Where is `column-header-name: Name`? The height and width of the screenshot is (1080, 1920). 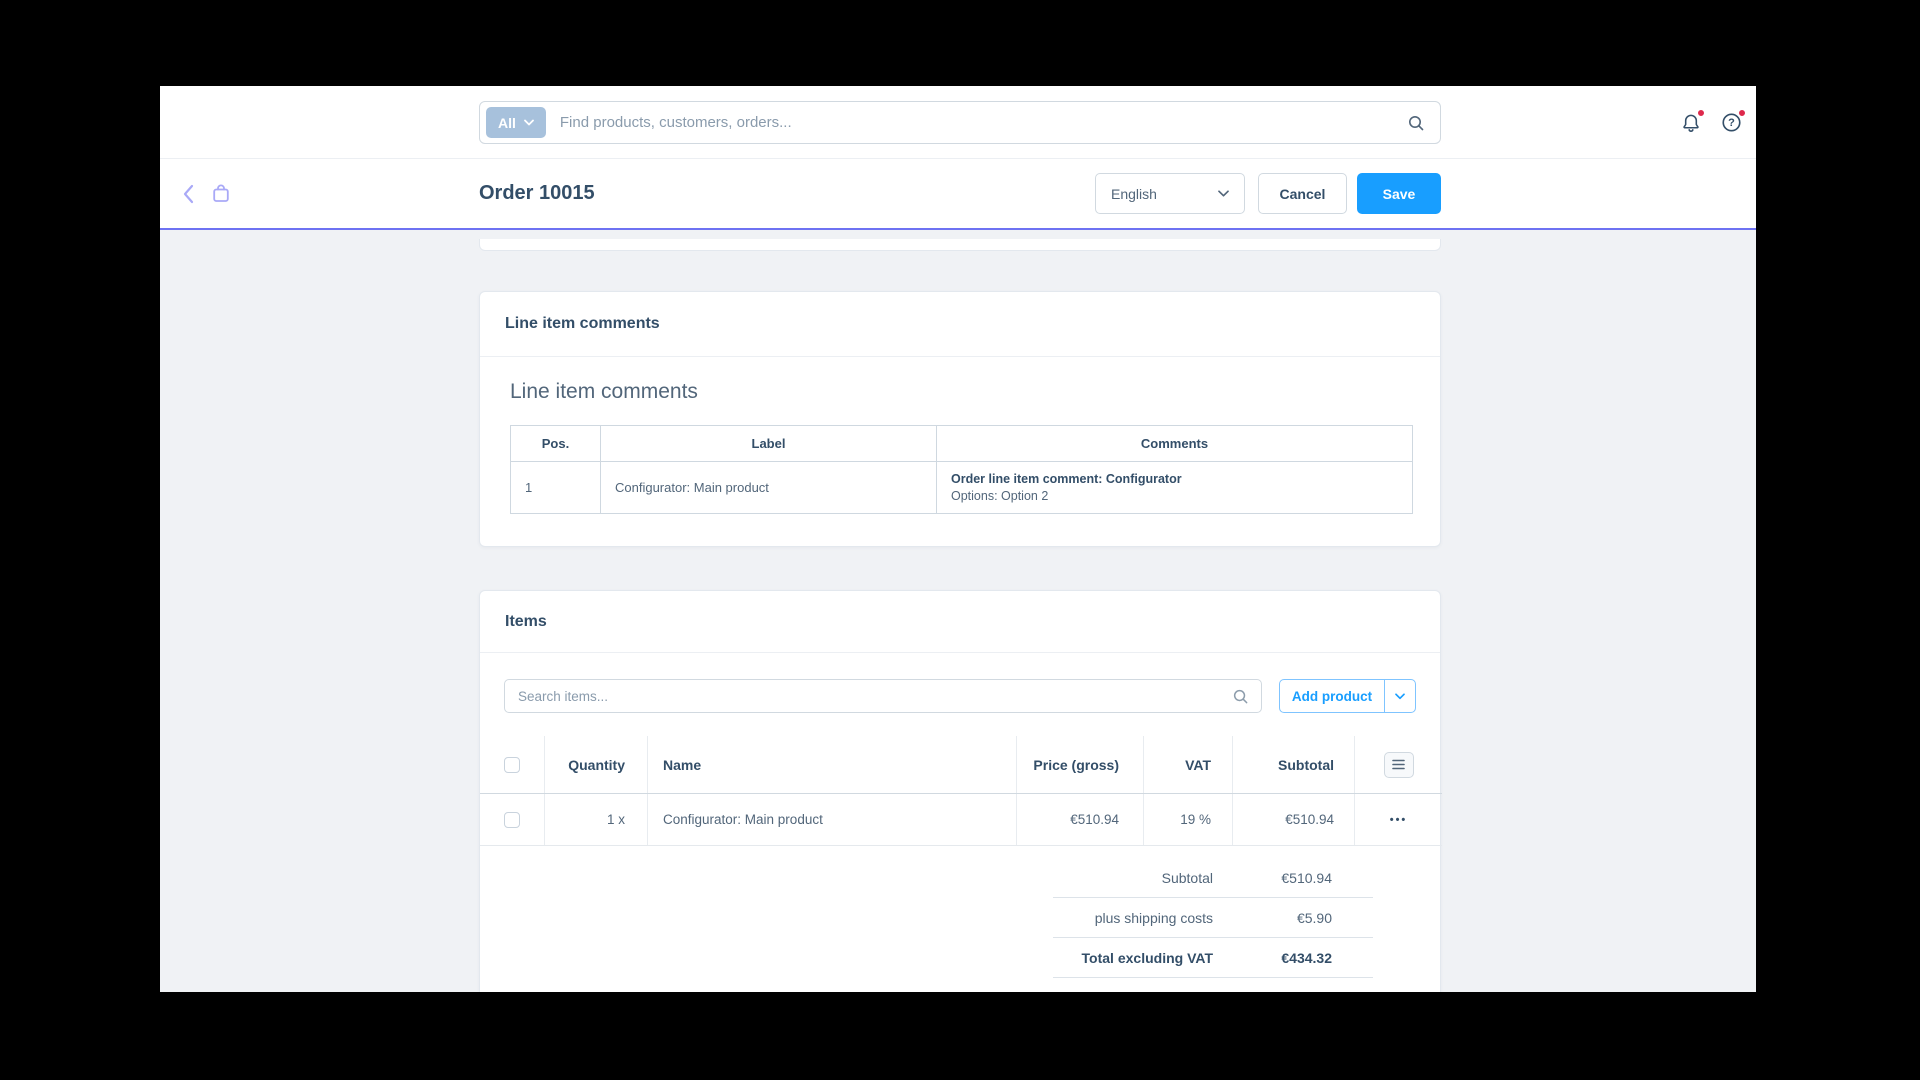
column-header-name: Name is located at coordinates (832, 764).